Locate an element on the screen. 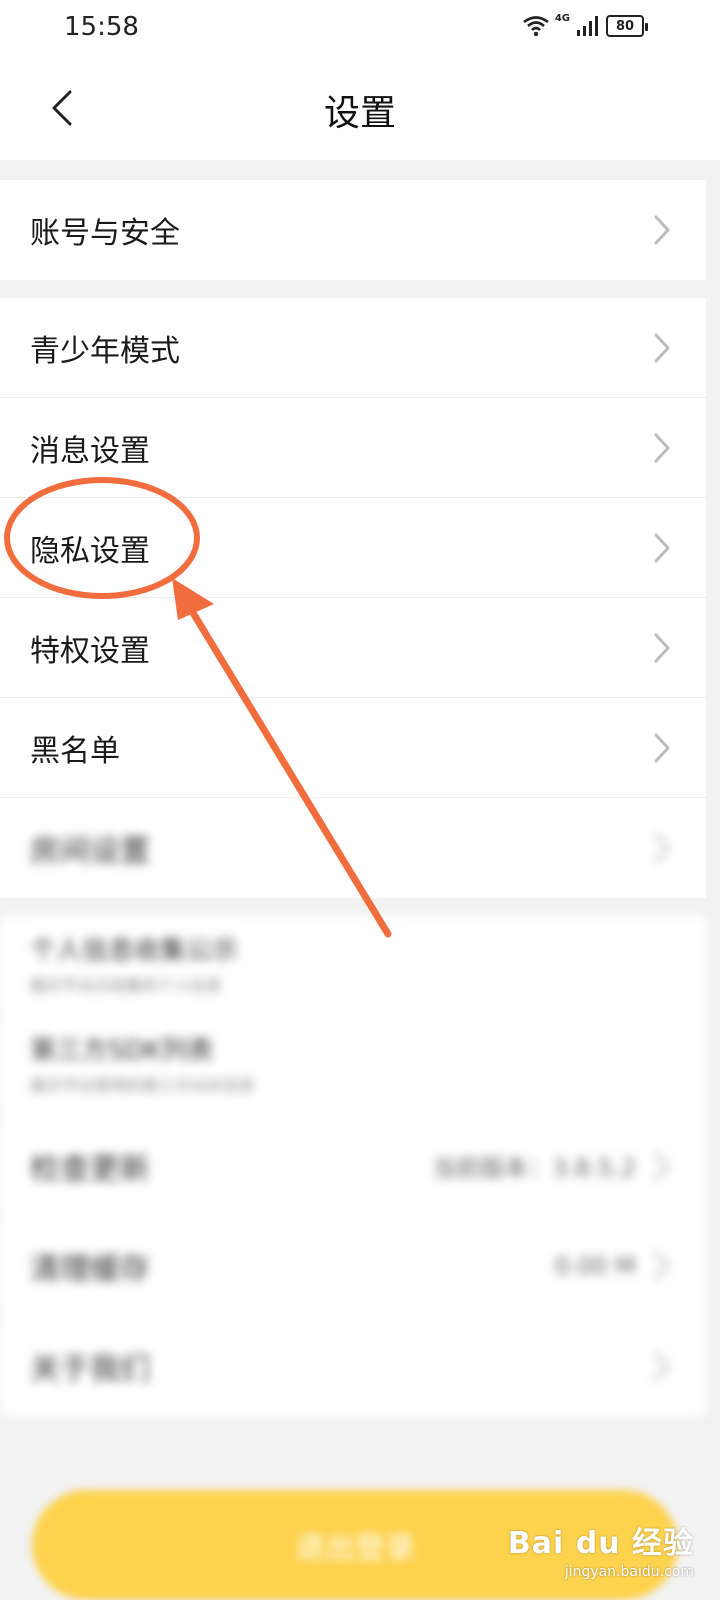 The height and width of the screenshot is (1600, 720). settings-item-message: 消息设置 is located at coordinates (353, 448).